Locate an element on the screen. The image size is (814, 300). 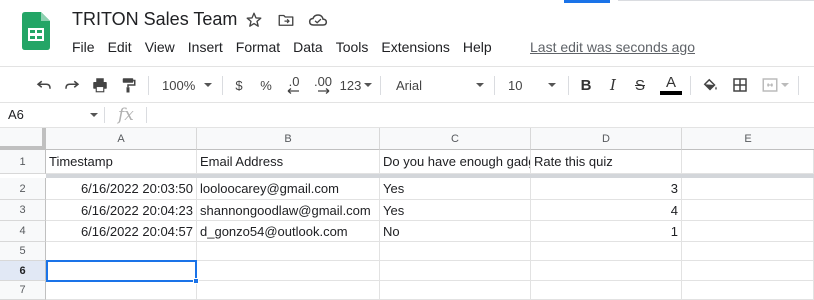
data-cell-rating: 3 is located at coordinates (606, 189).